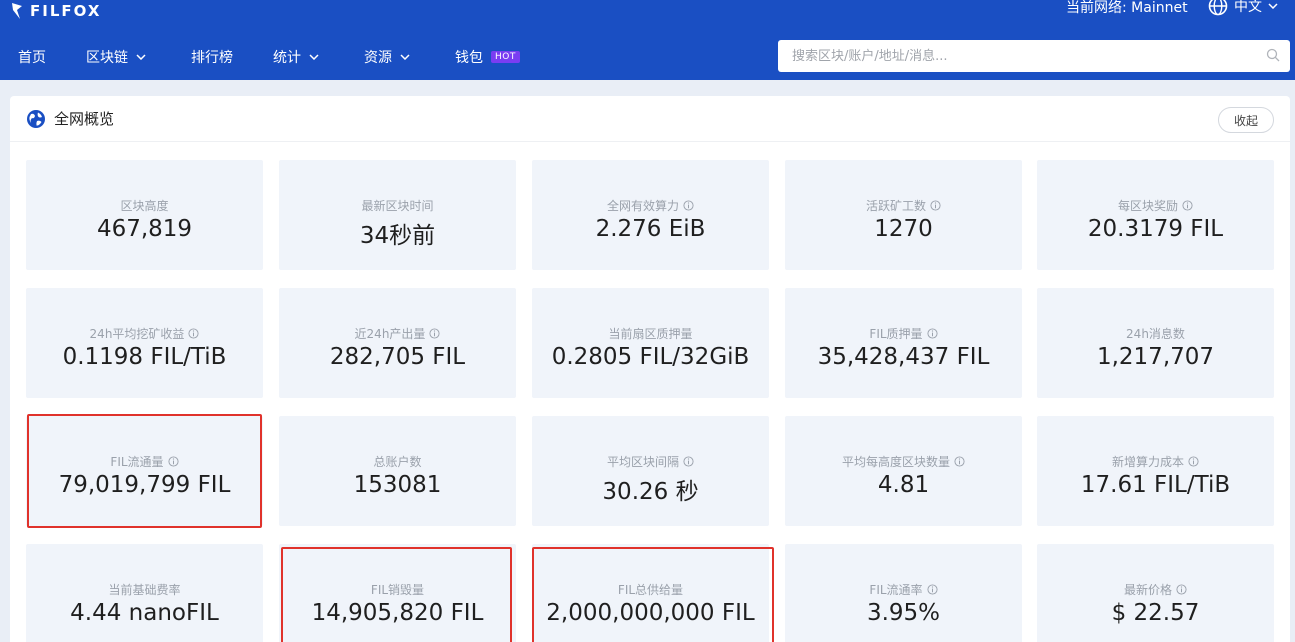 This screenshot has height=642, width=1295. I want to click on nav-ranking-label: 排行榜, so click(212, 58).